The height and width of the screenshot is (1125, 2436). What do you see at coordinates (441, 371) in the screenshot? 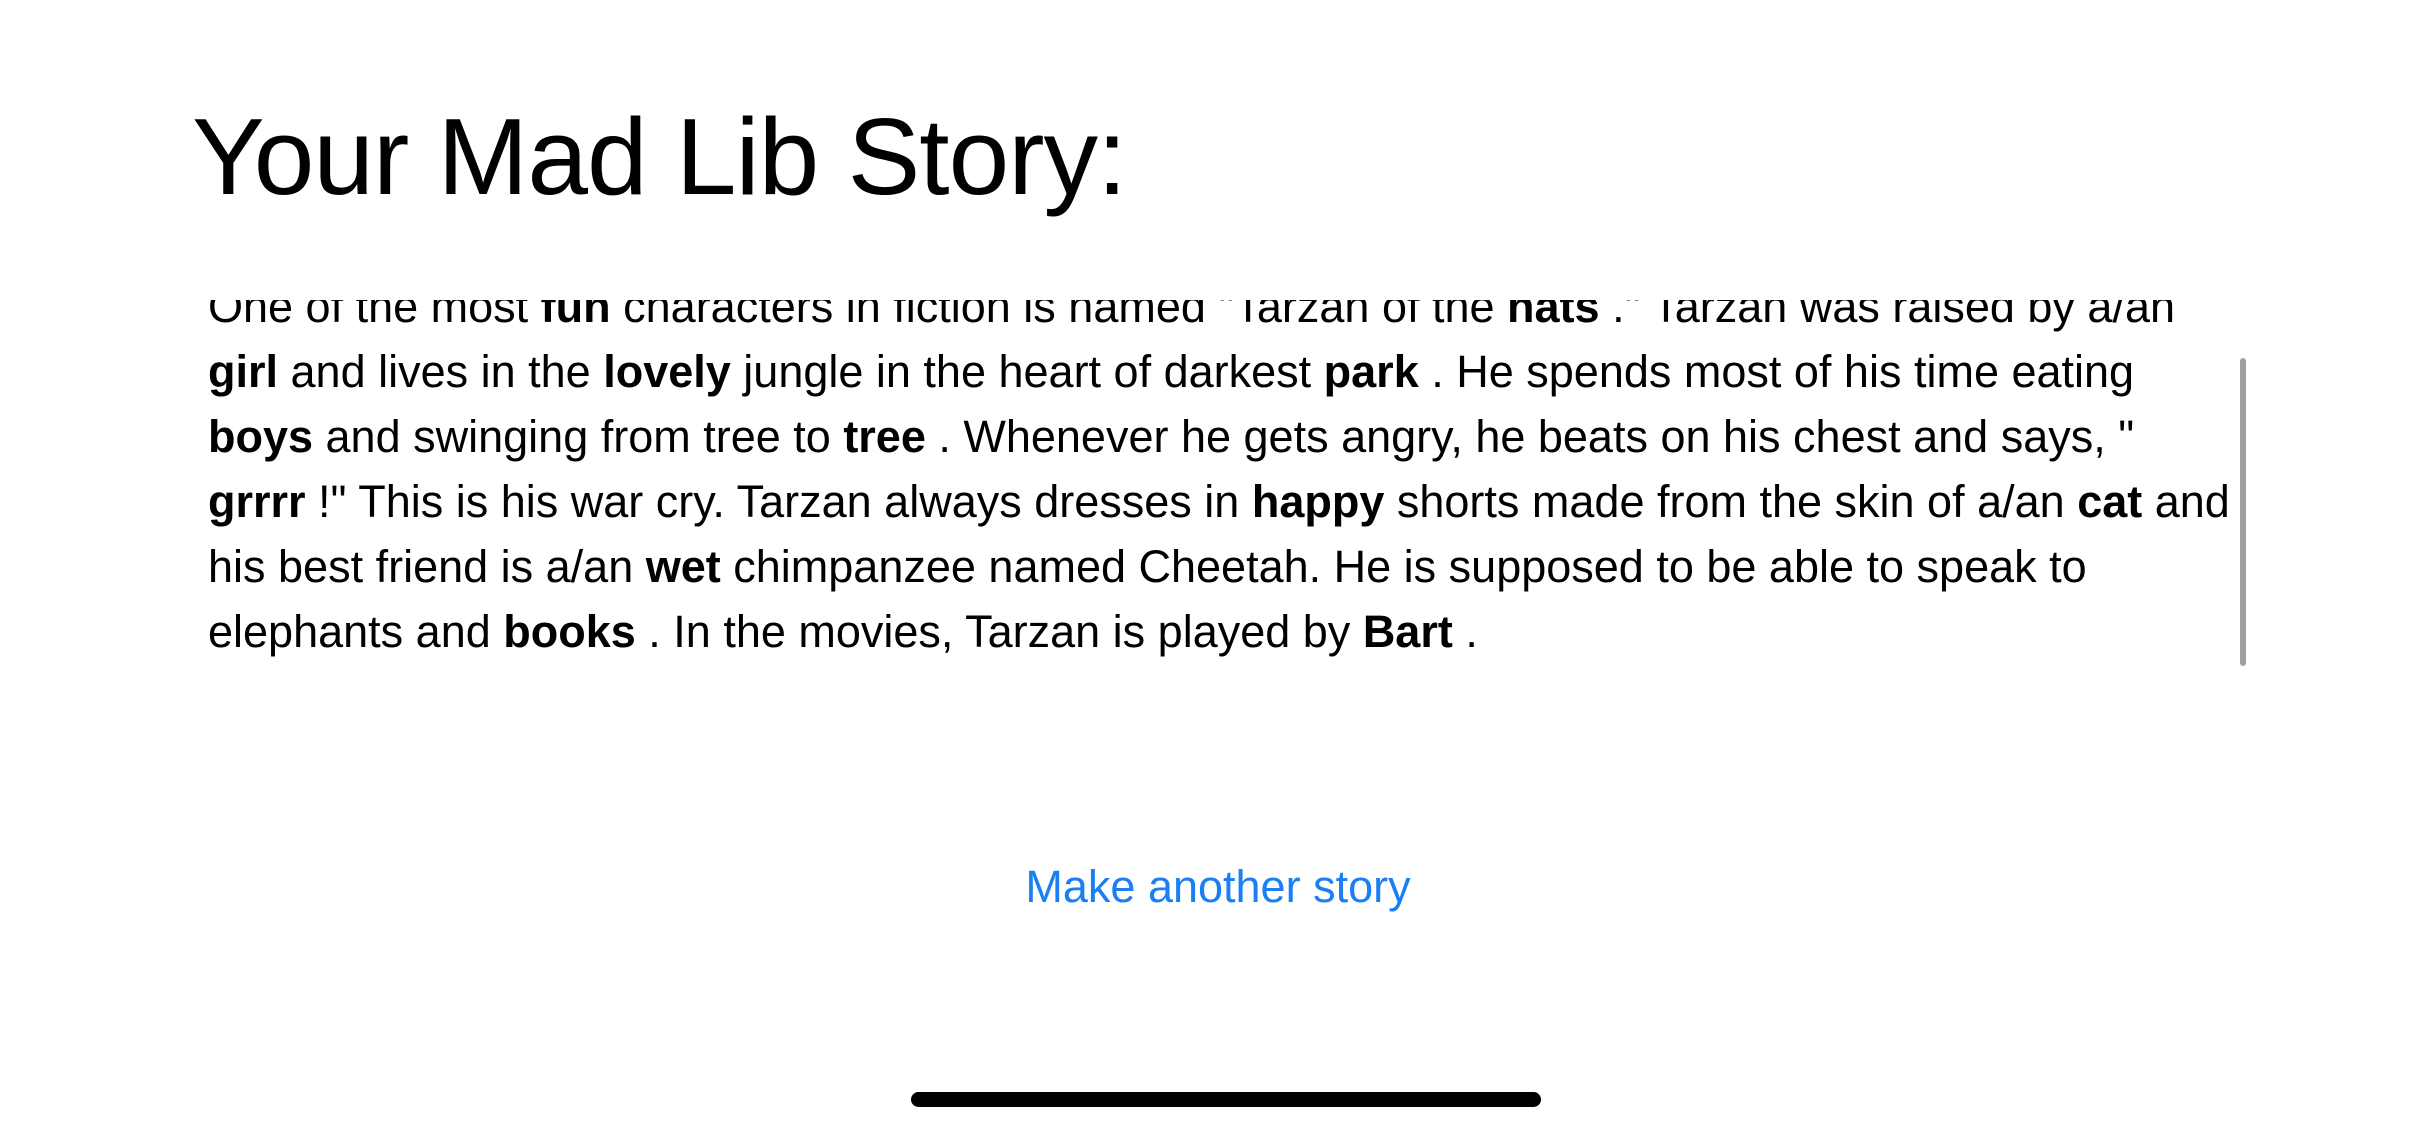
I see `story-segment: and lives in the` at bounding box center [441, 371].